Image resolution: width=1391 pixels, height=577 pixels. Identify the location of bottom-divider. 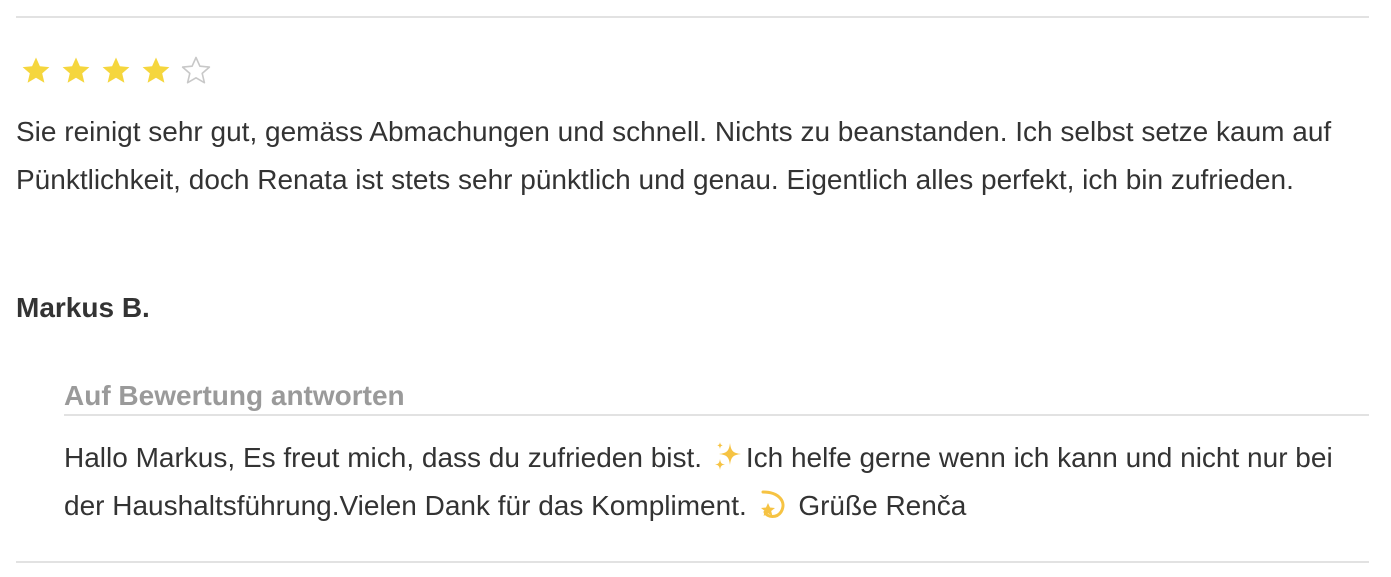
(692, 562).